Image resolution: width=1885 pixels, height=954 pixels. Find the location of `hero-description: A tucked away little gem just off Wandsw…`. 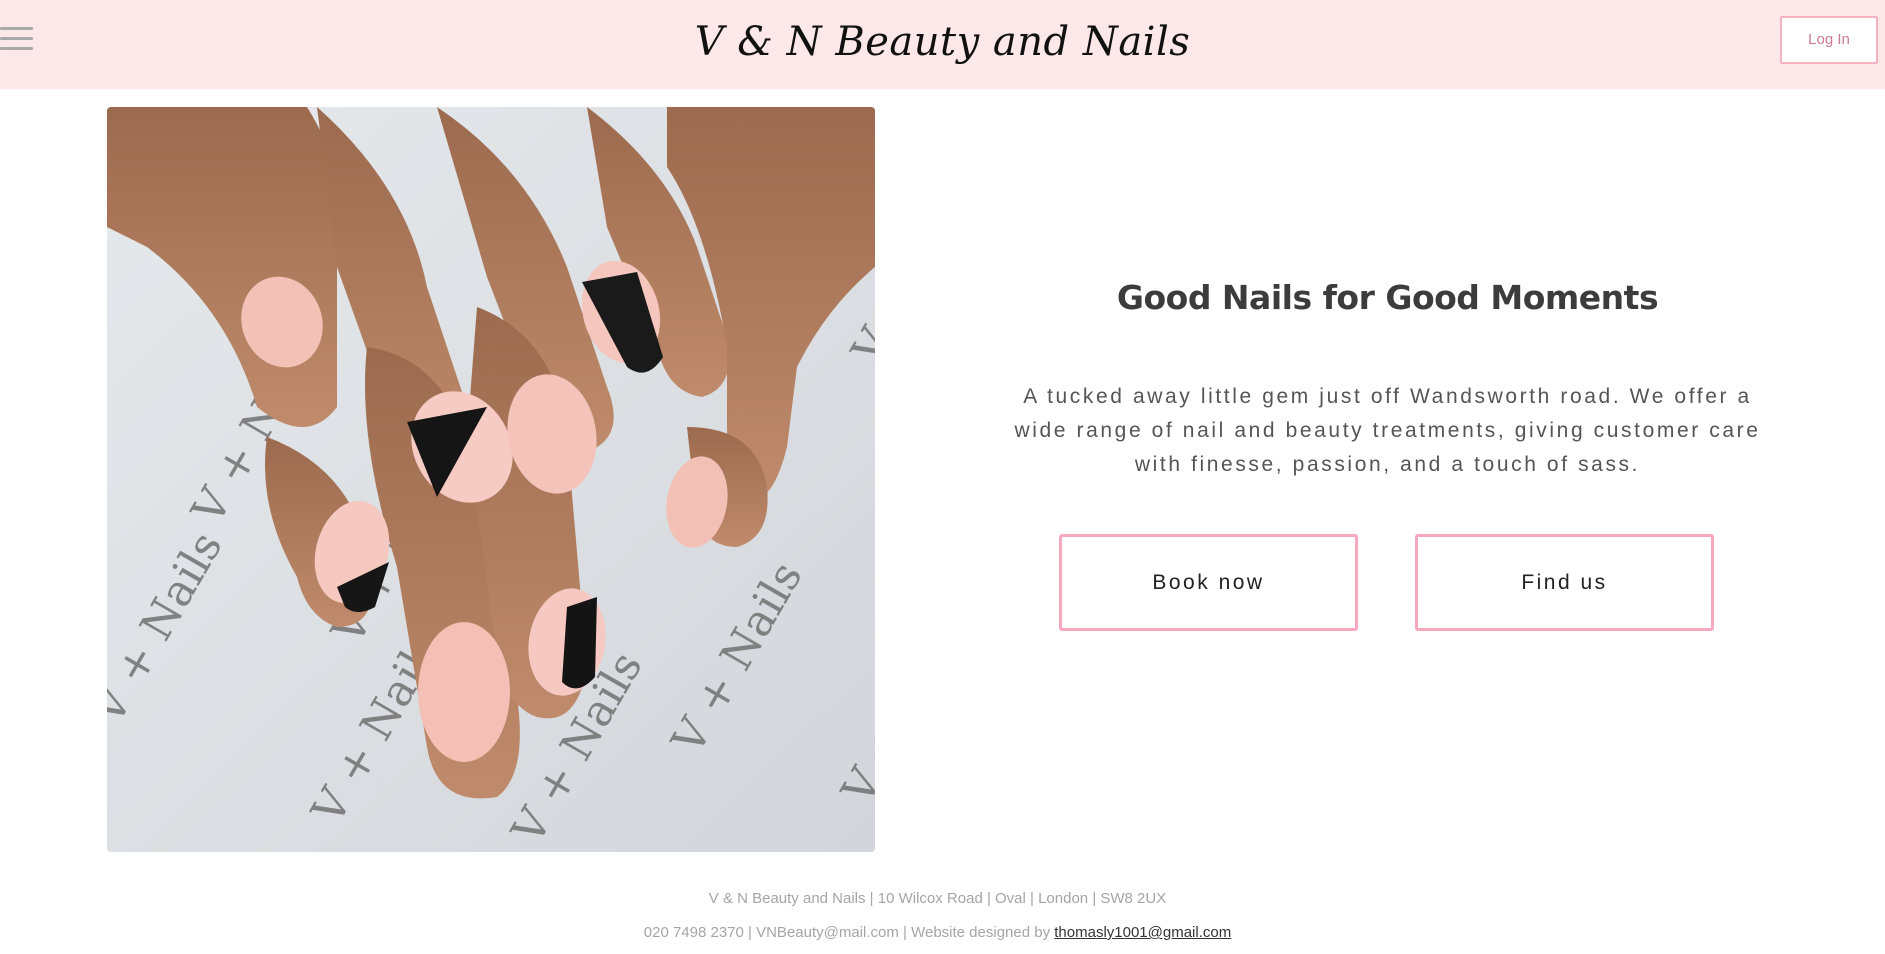

hero-description: A tucked away little gem just off Wandsw… is located at coordinates (1387, 430).